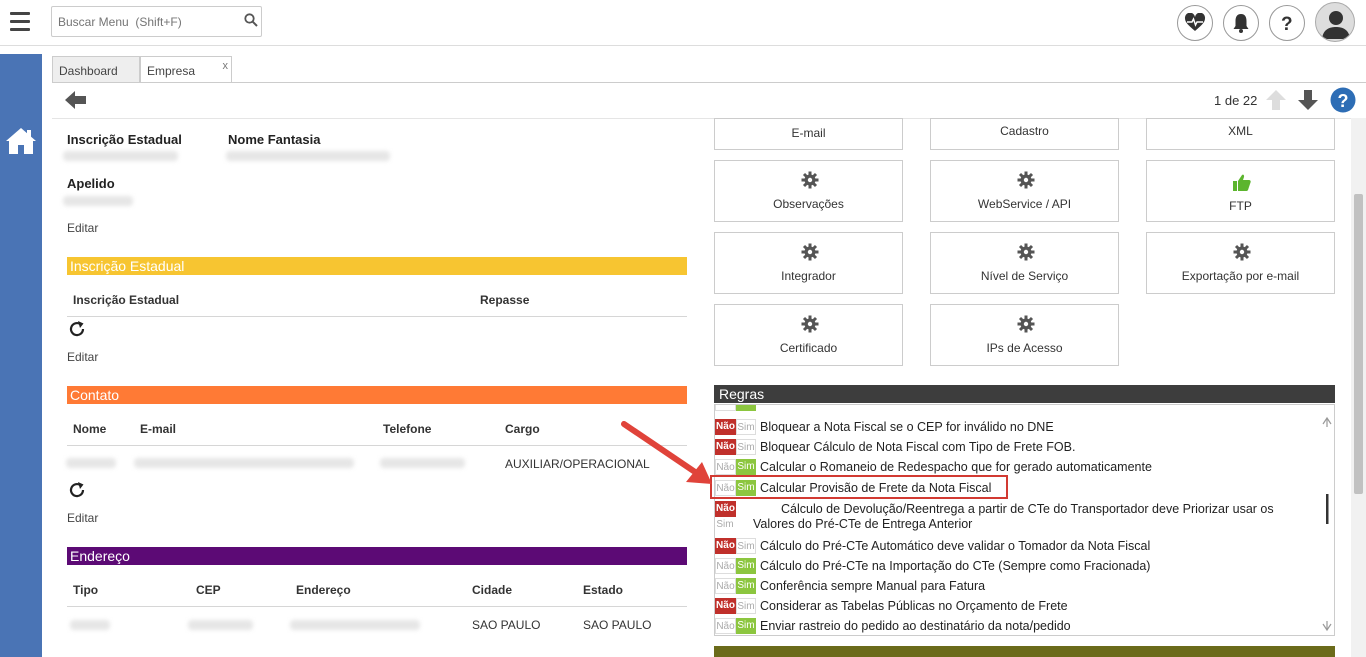 Image resolution: width=1366 pixels, height=657 pixels. I want to click on rule-text: Conferência sempre Manual para Fatura, so click(873, 586).